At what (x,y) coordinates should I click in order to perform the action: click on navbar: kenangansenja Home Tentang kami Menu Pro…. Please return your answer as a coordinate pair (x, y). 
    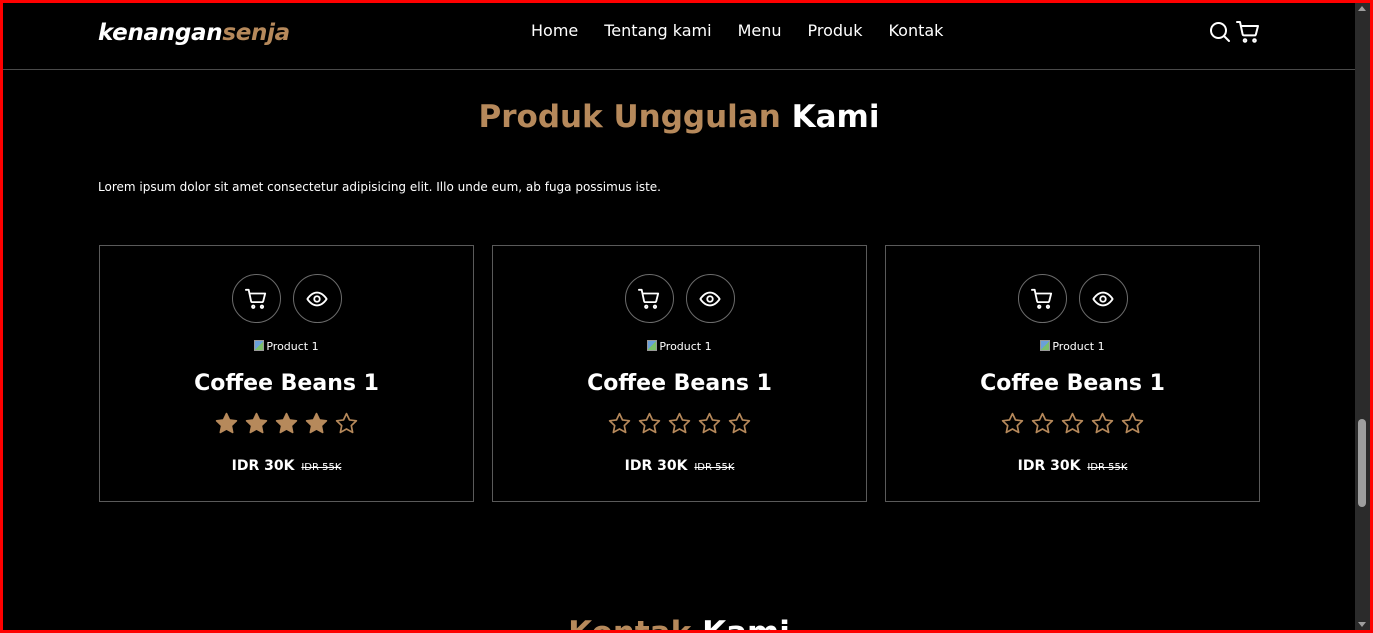
    Looking at the image, I should click on (679, 36).